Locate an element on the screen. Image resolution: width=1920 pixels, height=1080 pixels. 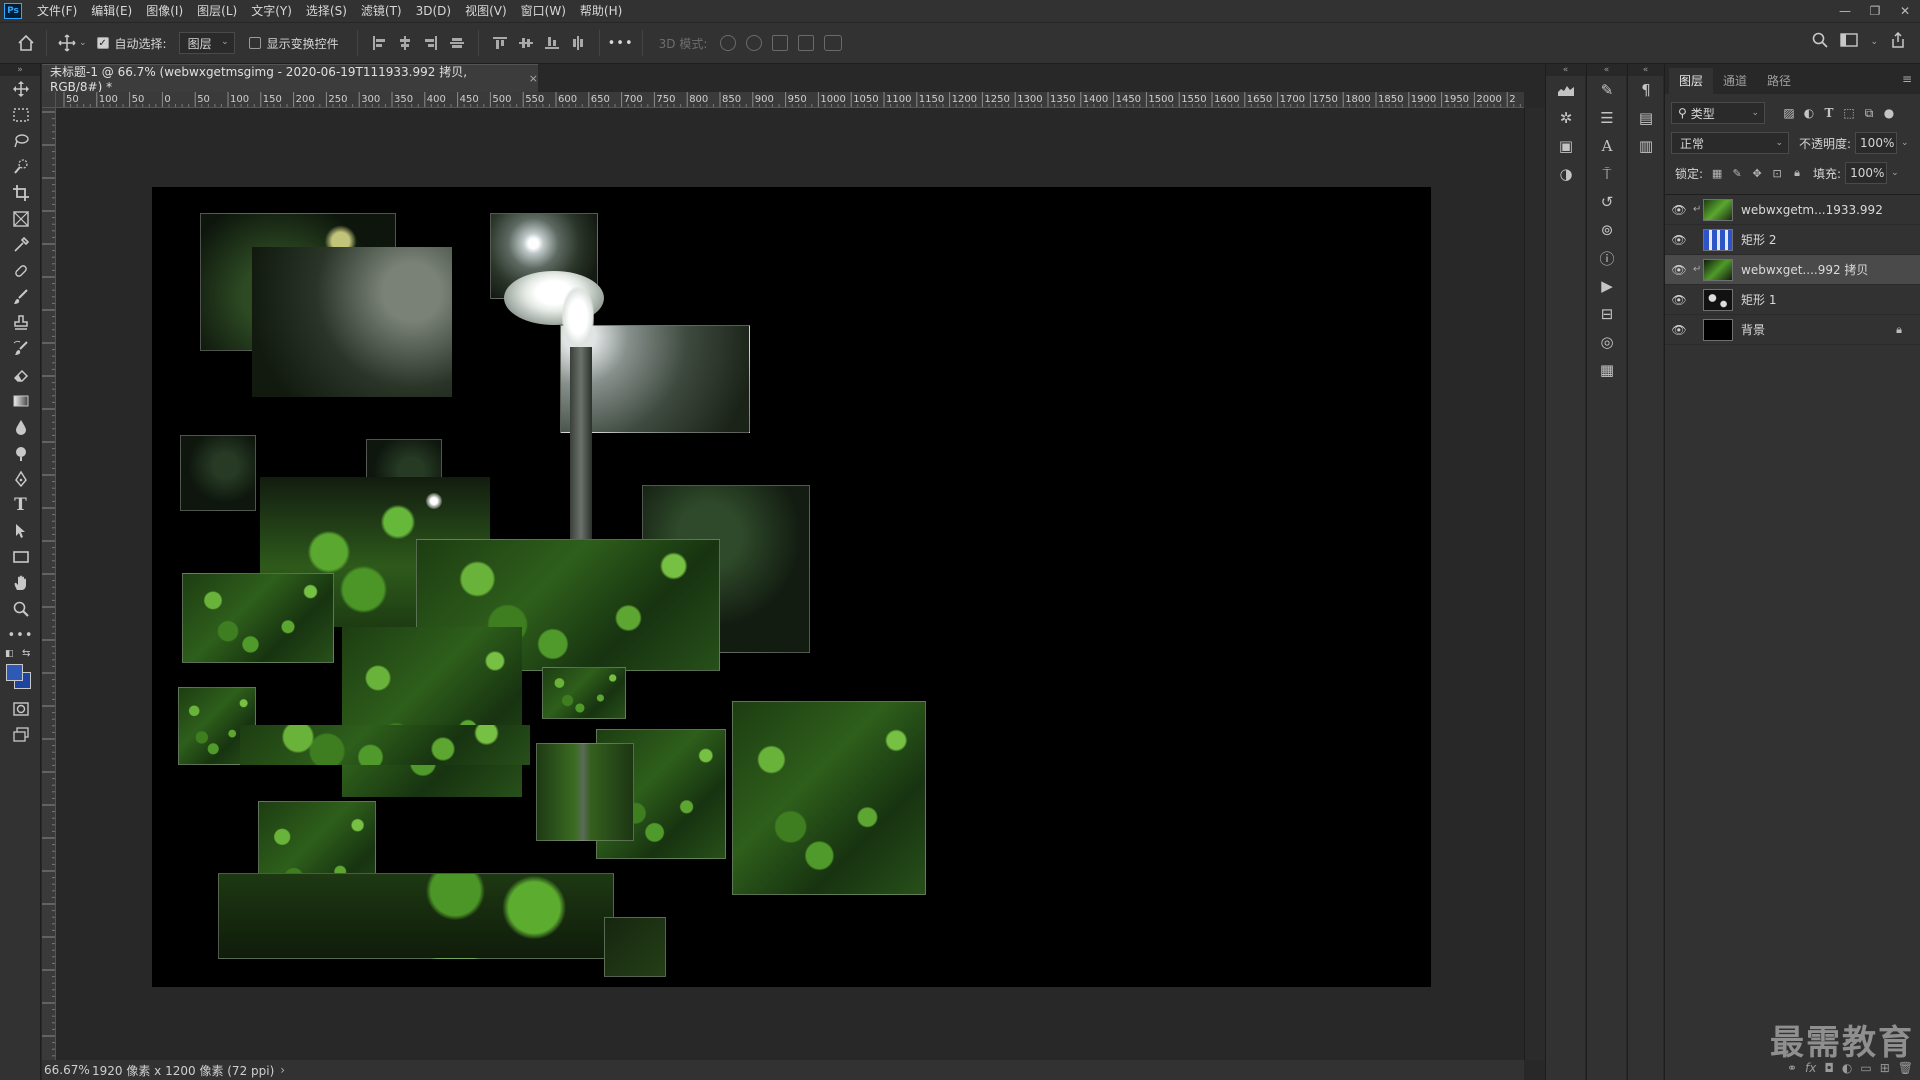
filter-pixel-icon: ▨ is located at coordinates (1789, 113).